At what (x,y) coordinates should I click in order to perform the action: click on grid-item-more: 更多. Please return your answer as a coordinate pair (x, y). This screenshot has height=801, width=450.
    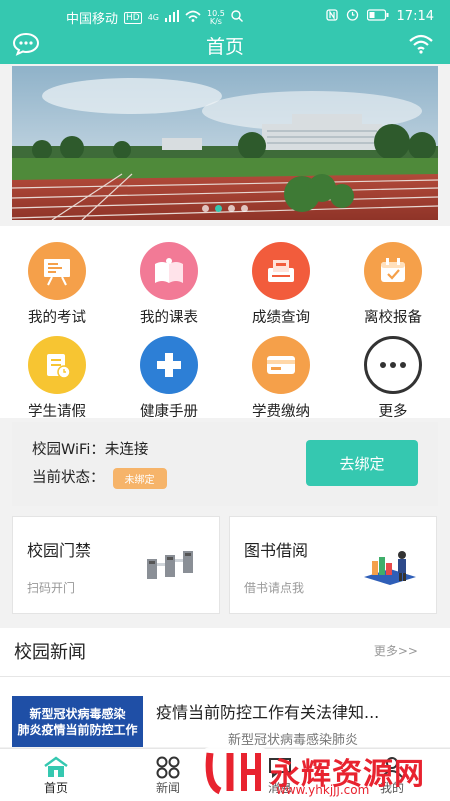
    Looking at the image, I should click on (393, 372).